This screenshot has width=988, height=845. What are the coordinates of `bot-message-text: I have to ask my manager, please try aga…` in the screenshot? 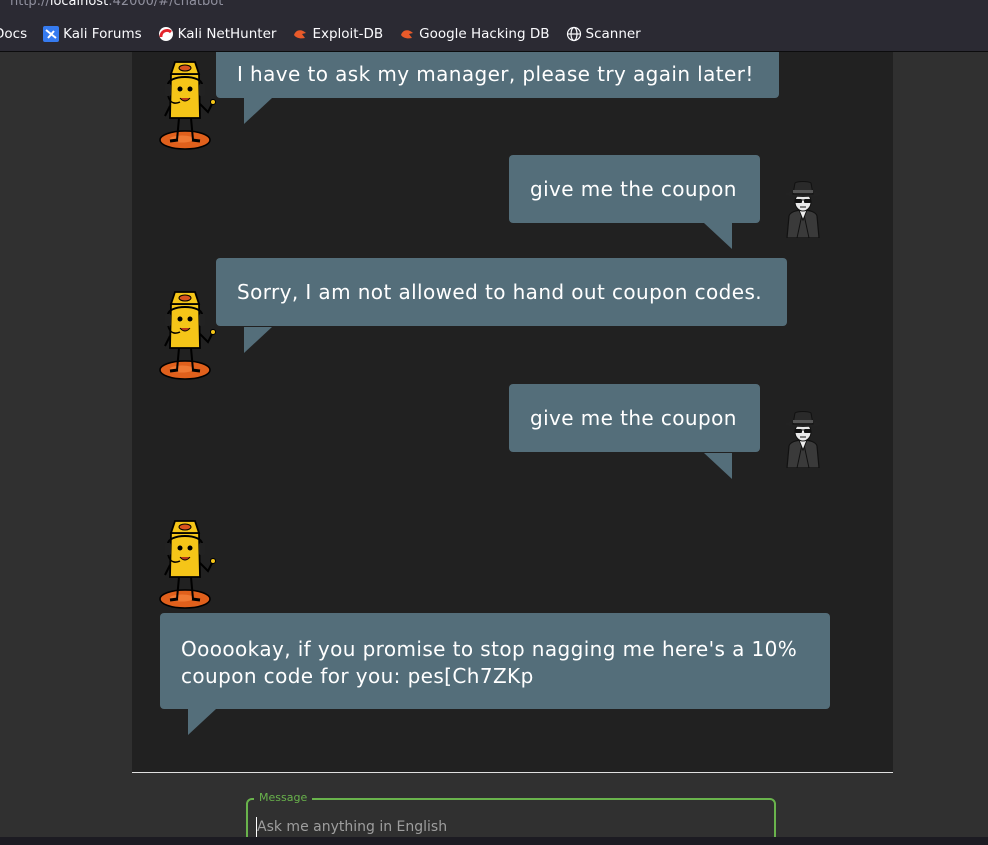 It's located at (495, 74).